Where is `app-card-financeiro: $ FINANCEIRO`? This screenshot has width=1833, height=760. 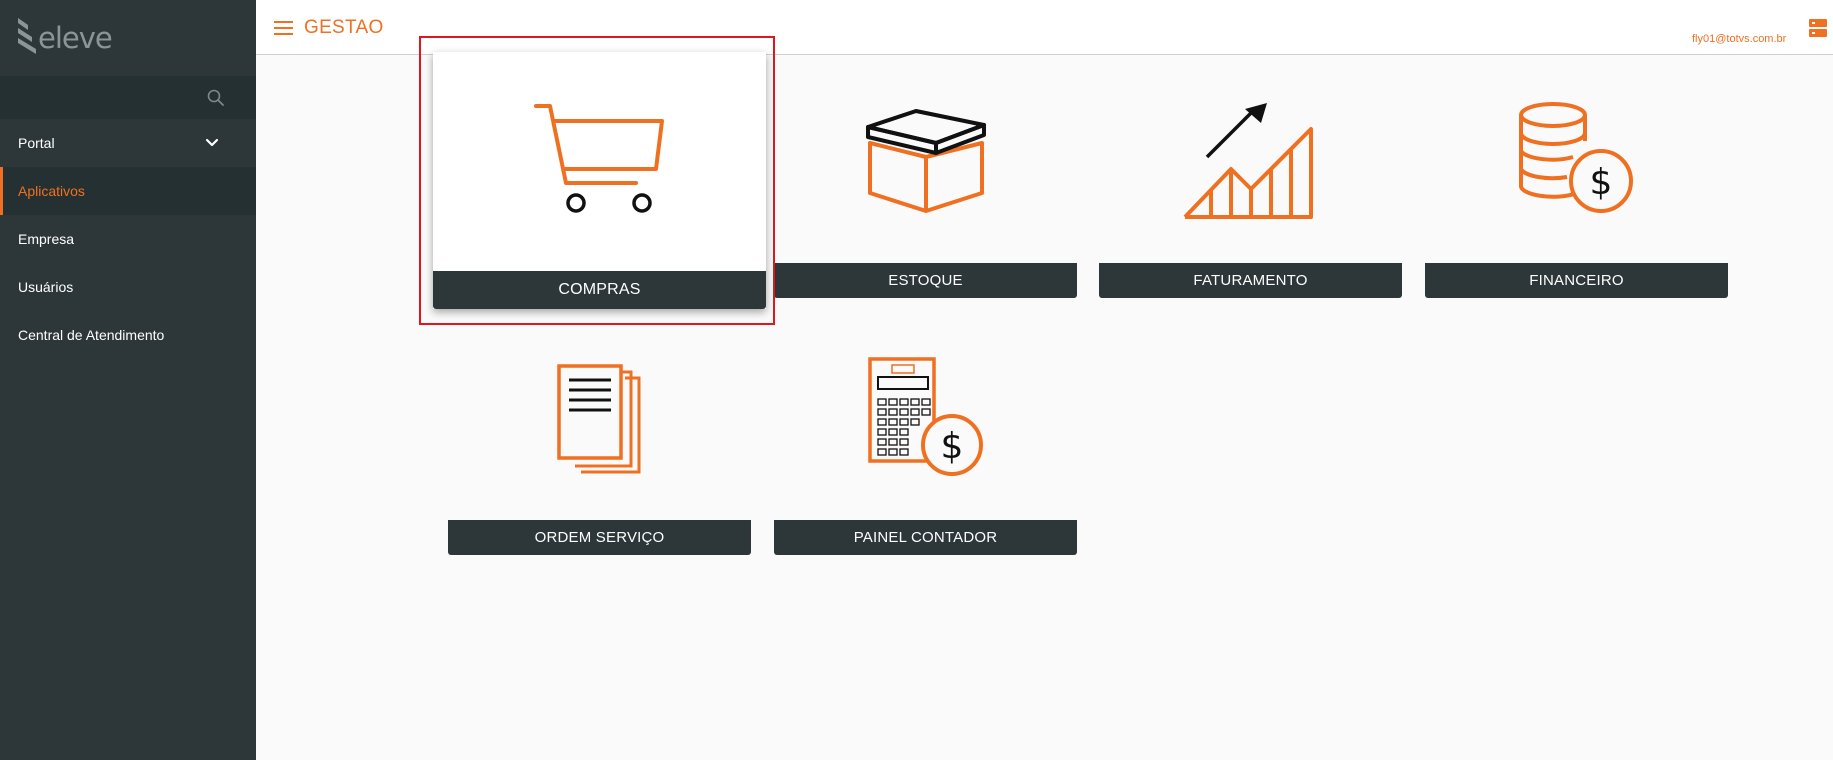
app-card-financeiro: $ FINANCEIRO is located at coordinates (1576, 180).